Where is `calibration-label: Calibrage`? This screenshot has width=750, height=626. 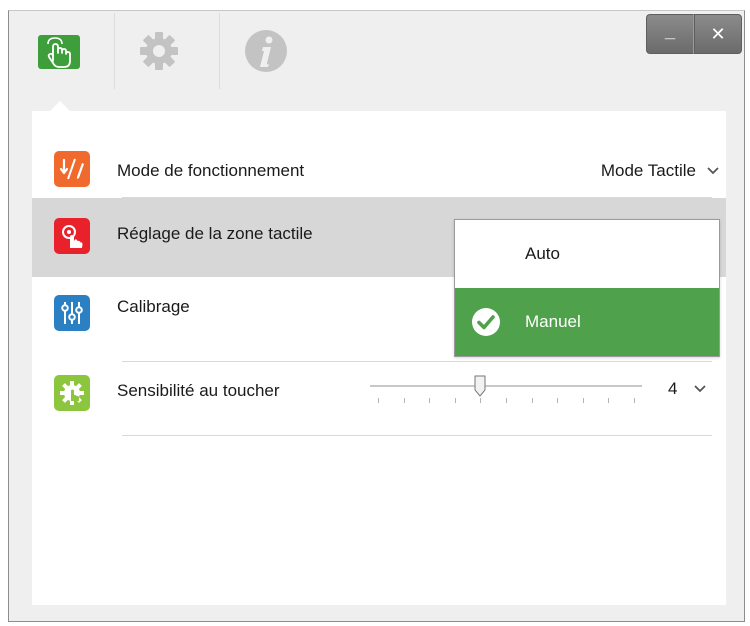 calibration-label: Calibrage is located at coordinates (153, 306).